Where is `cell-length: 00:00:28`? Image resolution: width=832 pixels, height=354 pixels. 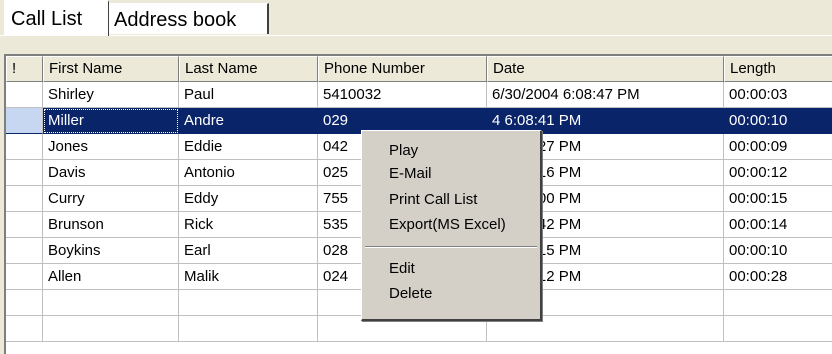
cell-length: 00:00:28 is located at coordinates (778, 277).